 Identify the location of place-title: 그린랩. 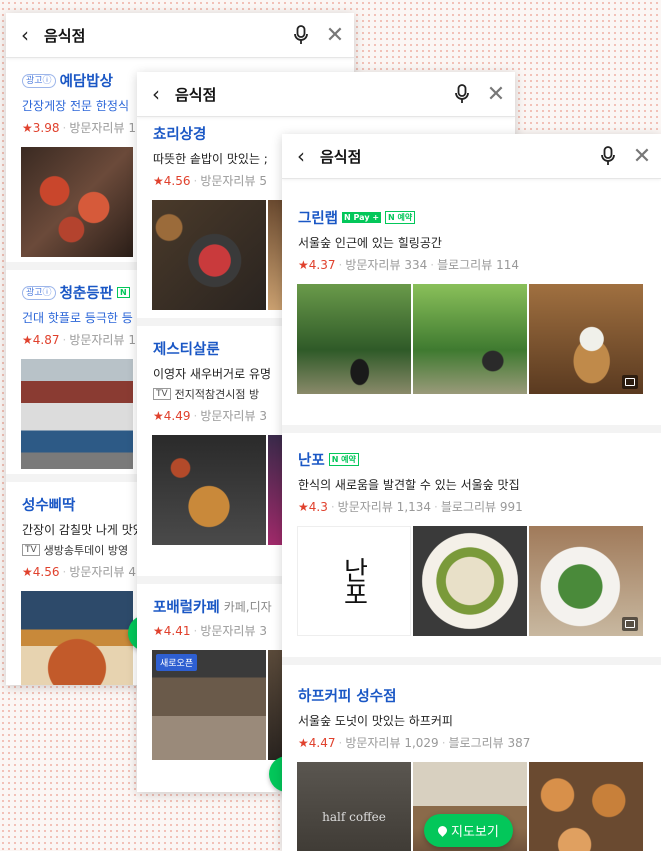
(318, 217).